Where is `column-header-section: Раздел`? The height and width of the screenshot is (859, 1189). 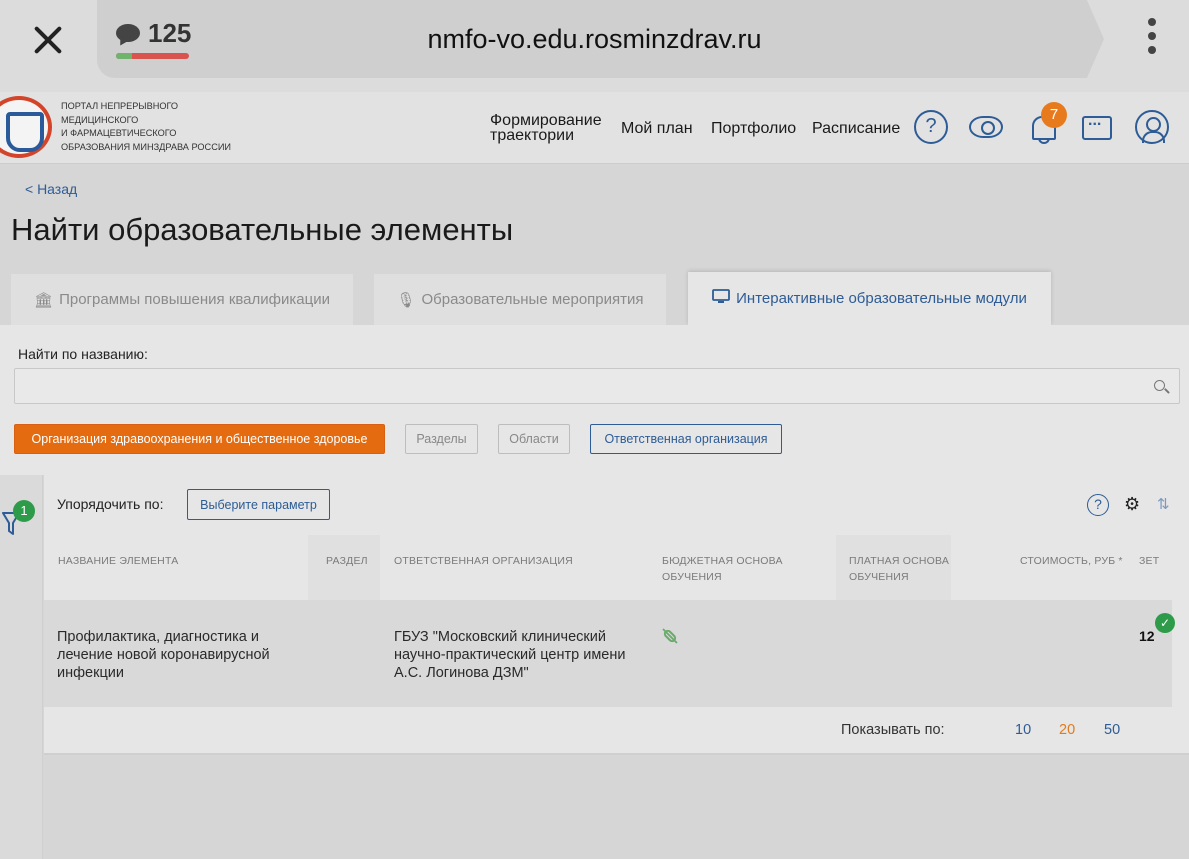 column-header-section: Раздел is located at coordinates (347, 561).